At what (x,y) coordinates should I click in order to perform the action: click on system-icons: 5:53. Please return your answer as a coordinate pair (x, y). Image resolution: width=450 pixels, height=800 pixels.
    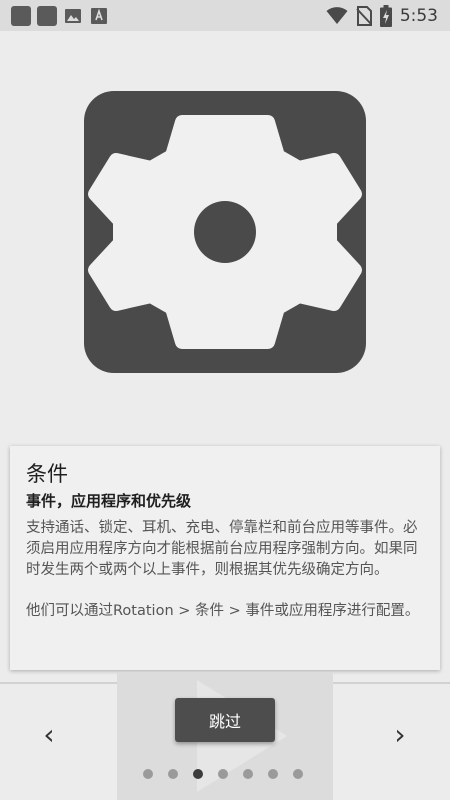
    Looking at the image, I should click on (382, 15).